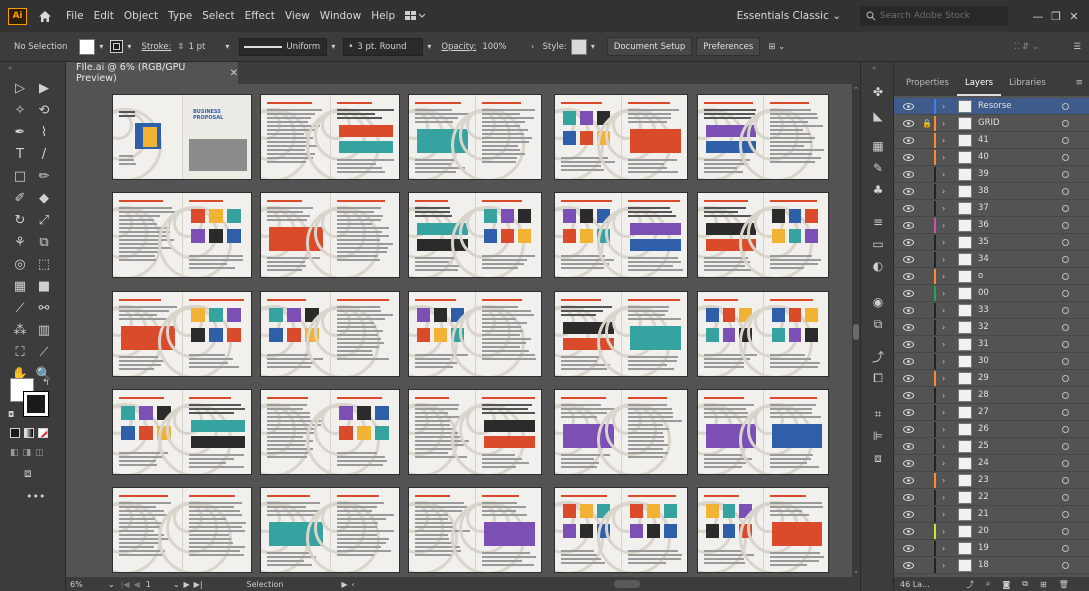 This screenshot has width=1089, height=591. I want to click on layer-row: › 23, so click(991, 480).